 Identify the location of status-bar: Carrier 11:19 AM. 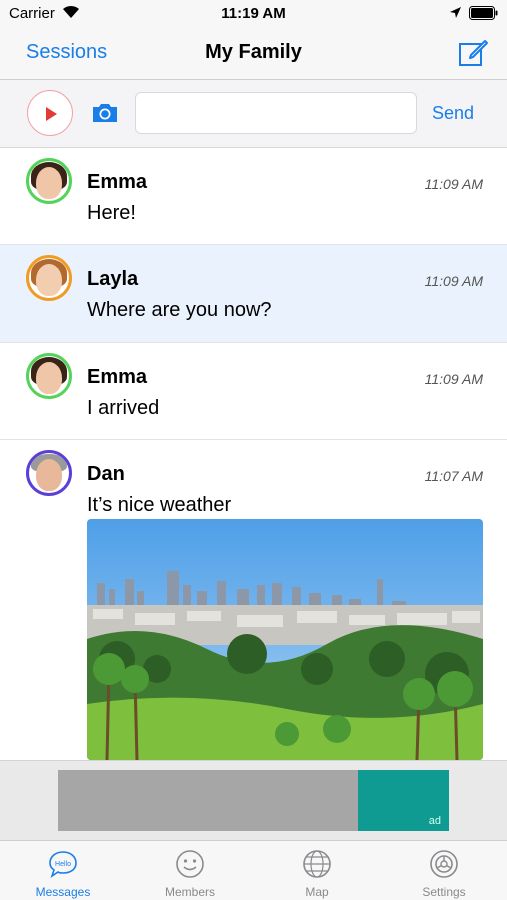
(253, 14).